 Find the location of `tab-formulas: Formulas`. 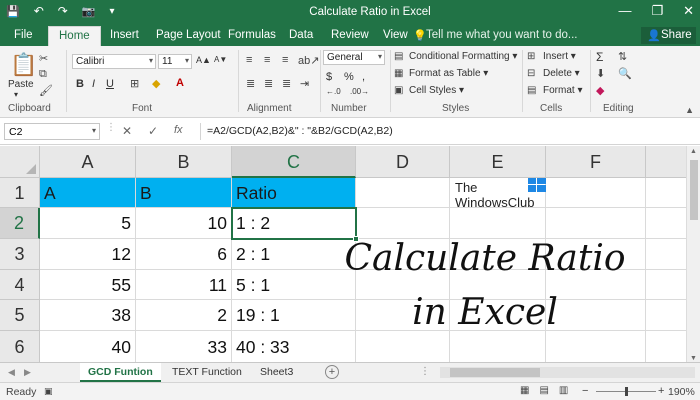

tab-formulas: Formulas is located at coordinates (252, 35).